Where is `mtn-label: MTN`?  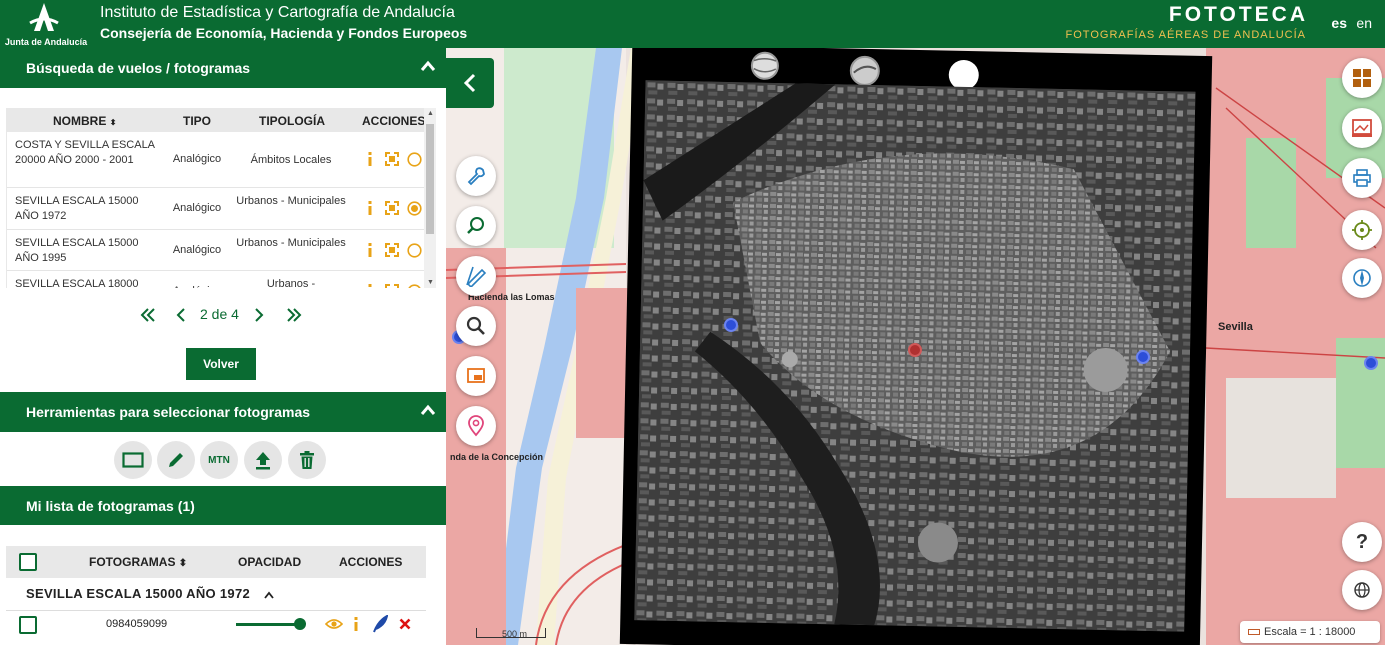
mtn-label: MTN is located at coordinates (219, 460).